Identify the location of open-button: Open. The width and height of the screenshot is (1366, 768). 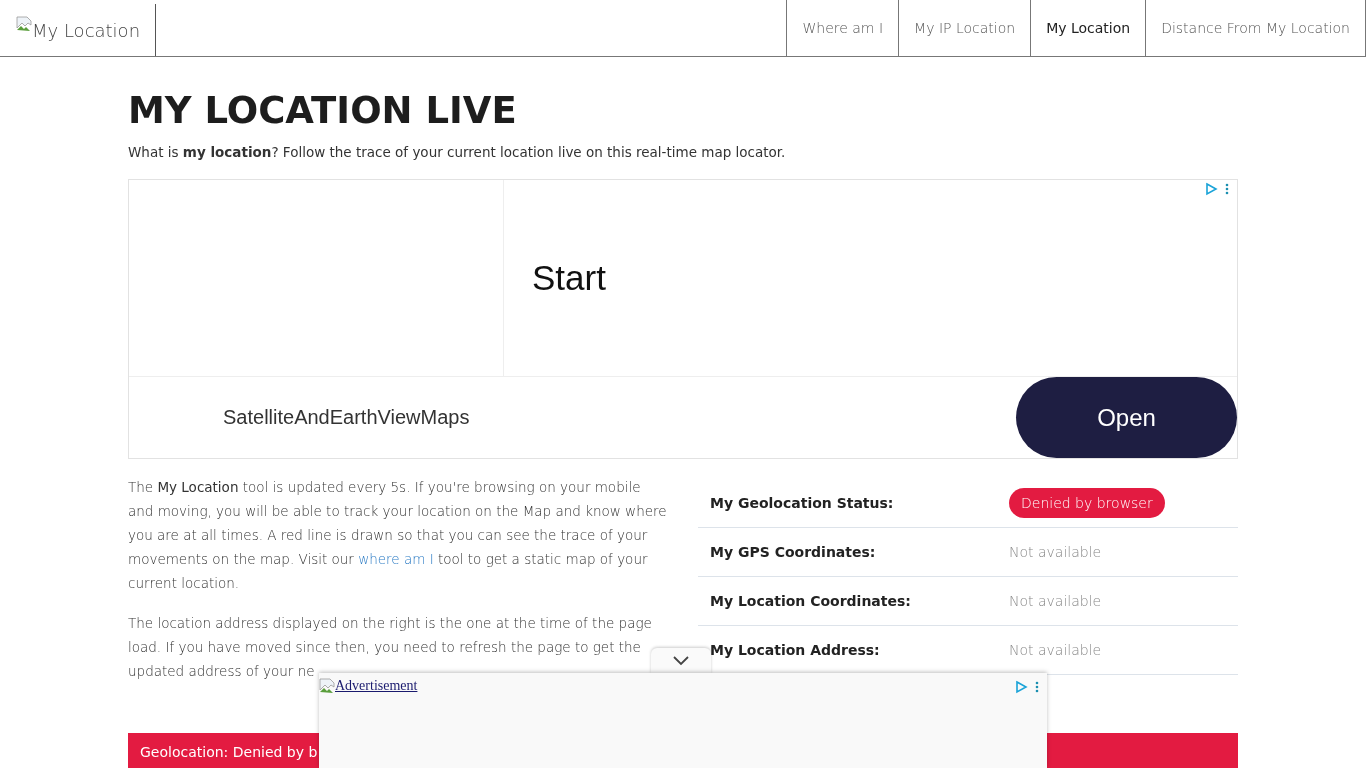
(1126, 417).